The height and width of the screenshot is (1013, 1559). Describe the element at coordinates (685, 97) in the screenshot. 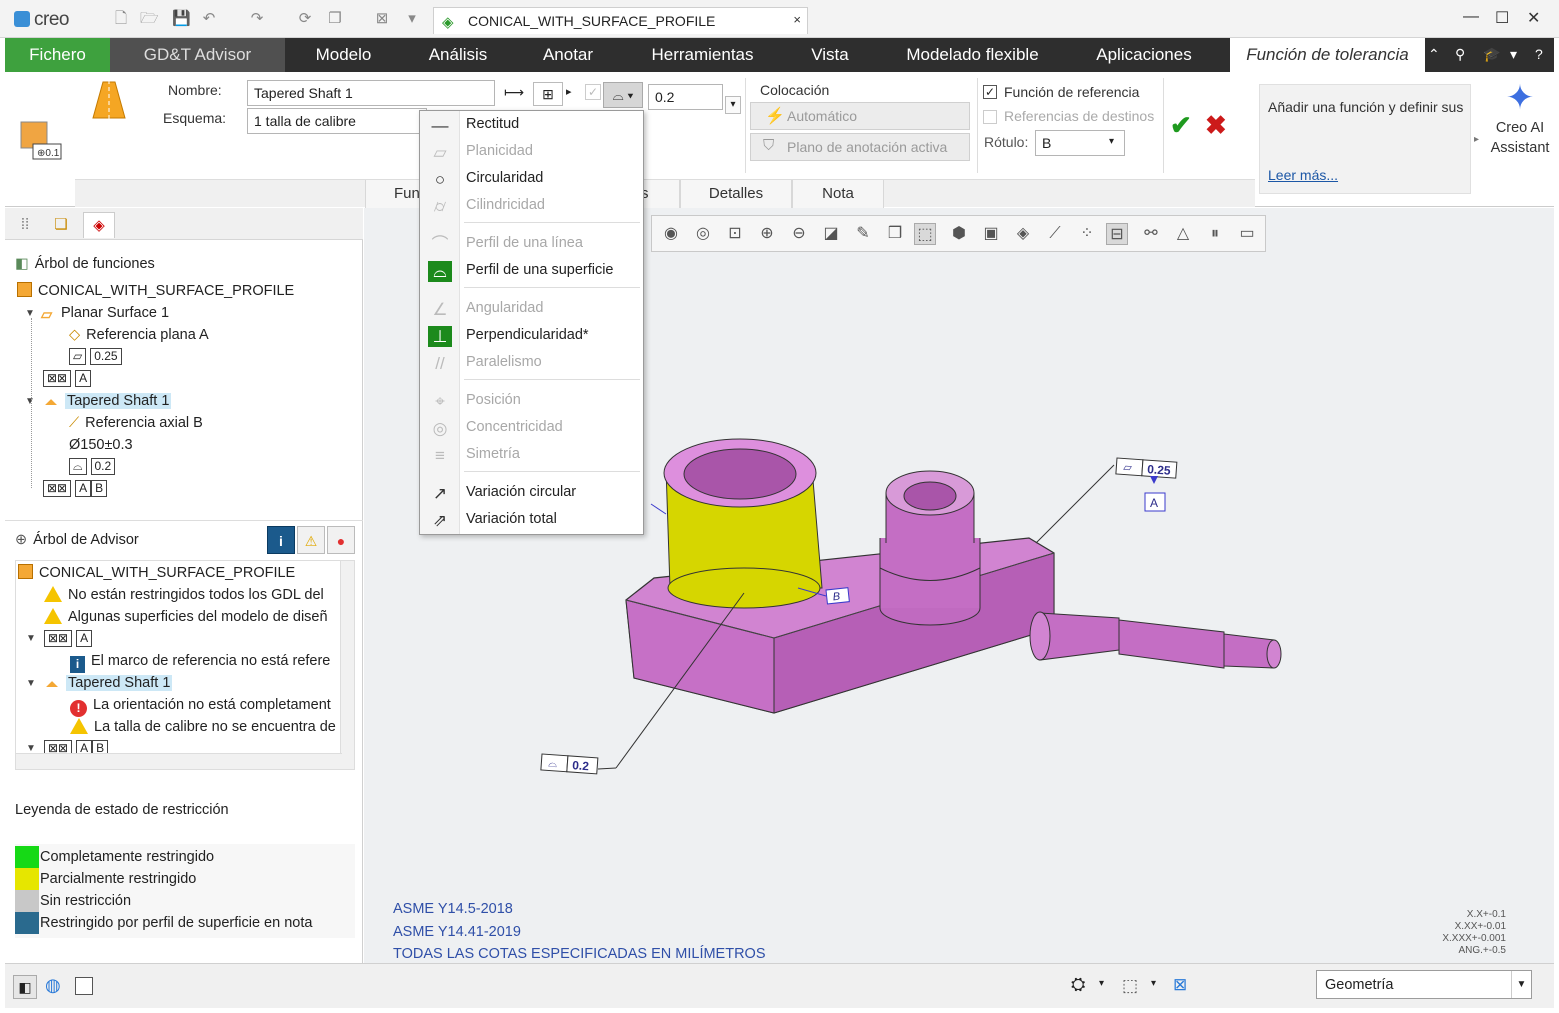

I see `tolerance-value-field: 0.2` at that location.